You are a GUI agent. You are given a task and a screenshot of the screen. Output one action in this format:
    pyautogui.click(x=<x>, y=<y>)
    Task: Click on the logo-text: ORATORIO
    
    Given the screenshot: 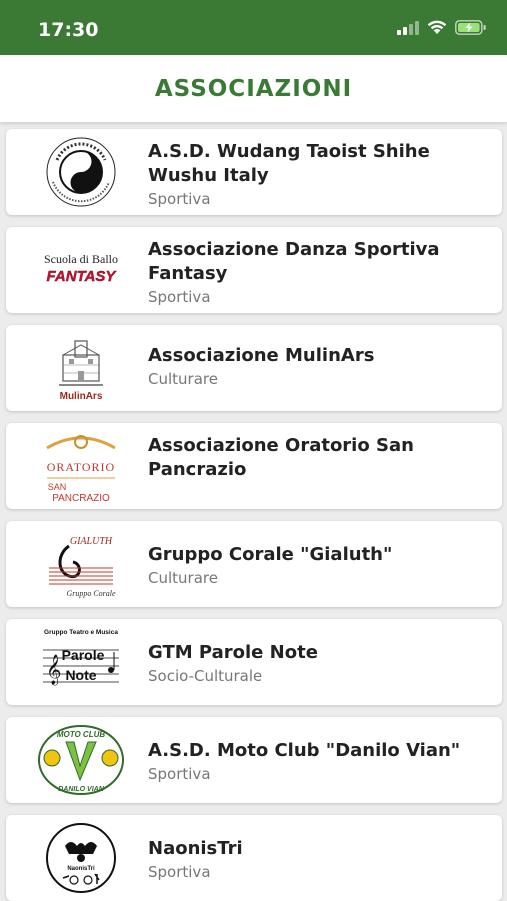 What is the action you would take?
    pyautogui.click(x=81, y=467)
    